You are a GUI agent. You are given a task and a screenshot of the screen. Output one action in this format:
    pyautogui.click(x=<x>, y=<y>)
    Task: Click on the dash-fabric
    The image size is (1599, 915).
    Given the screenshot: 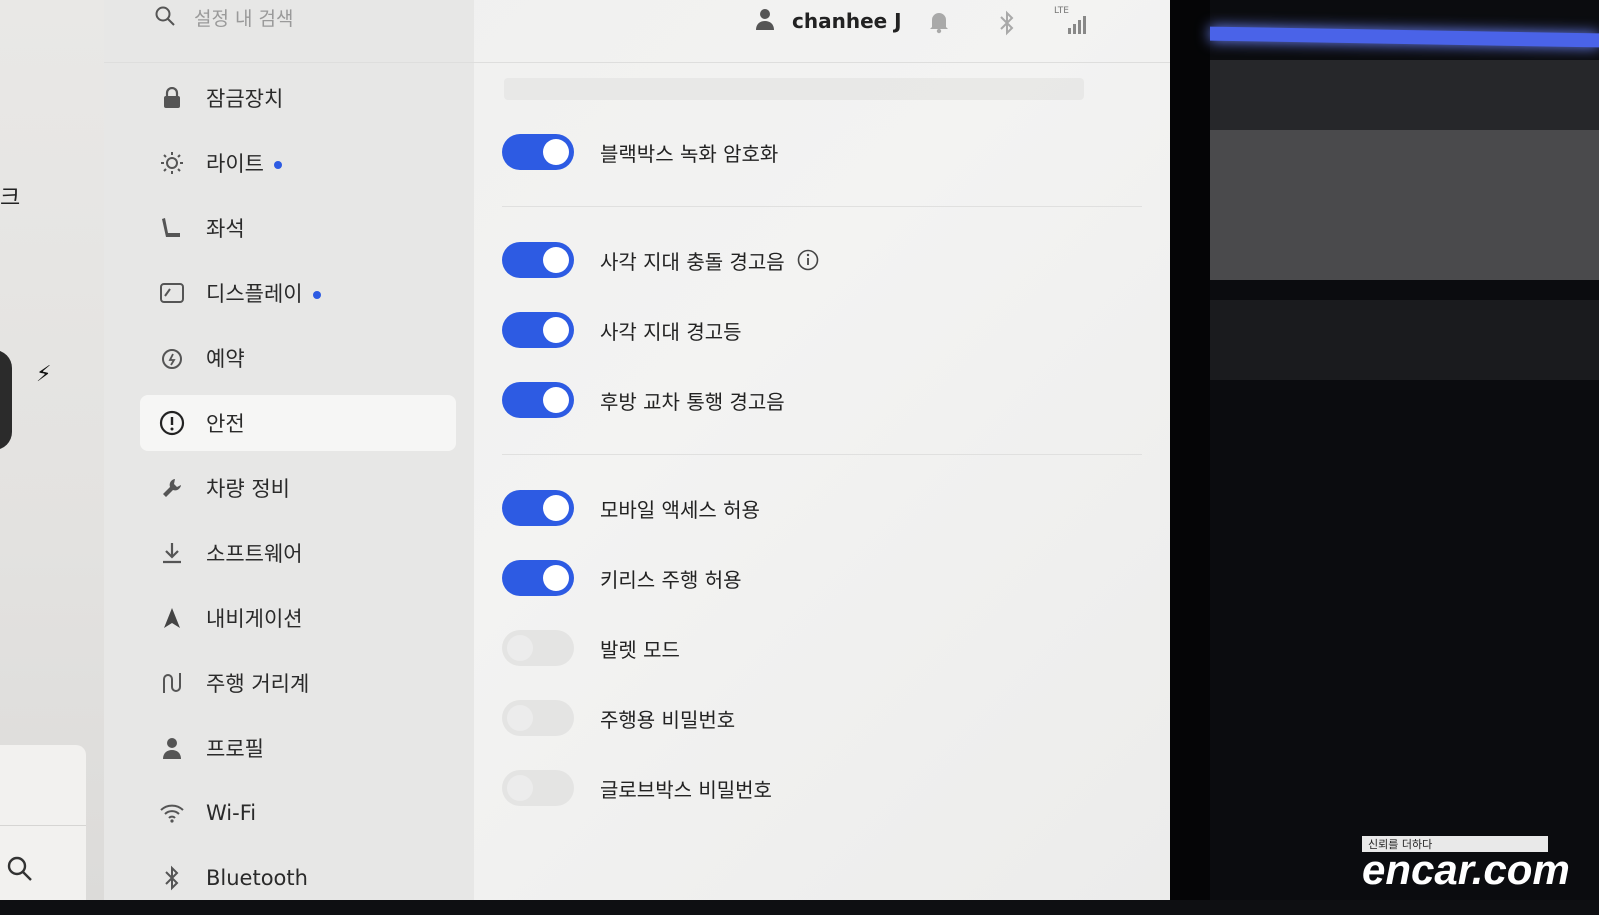 What is the action you would take?
    pyautogui.click(x=1404, y=205)
    